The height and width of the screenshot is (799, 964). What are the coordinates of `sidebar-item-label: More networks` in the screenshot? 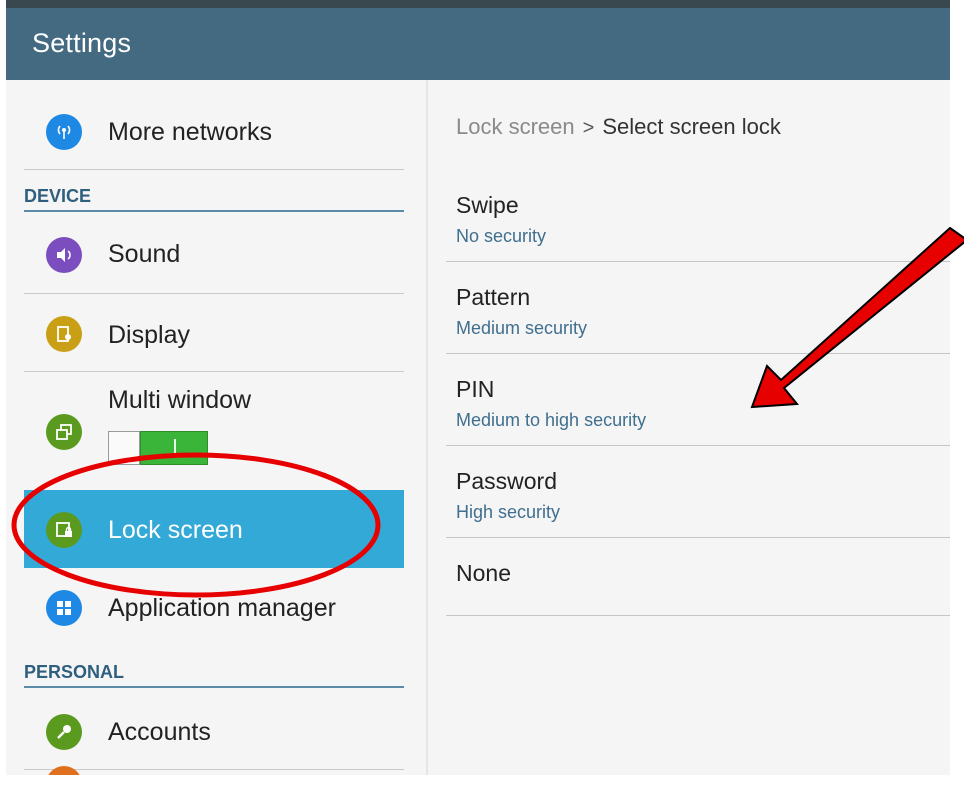 It's located at (190, 132).